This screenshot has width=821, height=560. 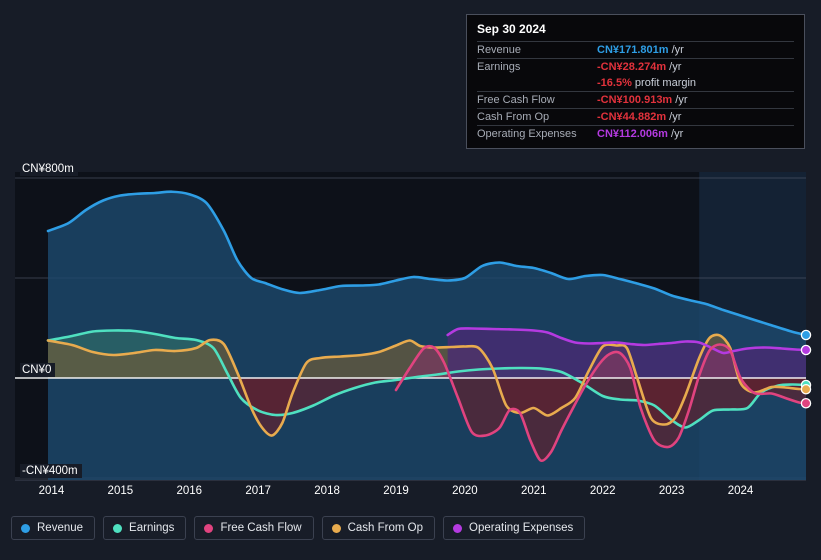 I want to click on x-tick-label: 2020, so click(x=465, y=491).